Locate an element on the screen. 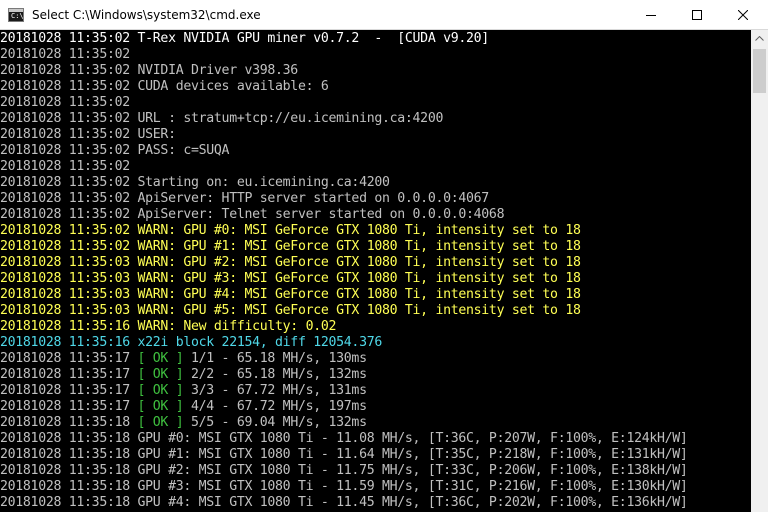  command-prompt-icon: C:\ is located at coordinates (16, 15).